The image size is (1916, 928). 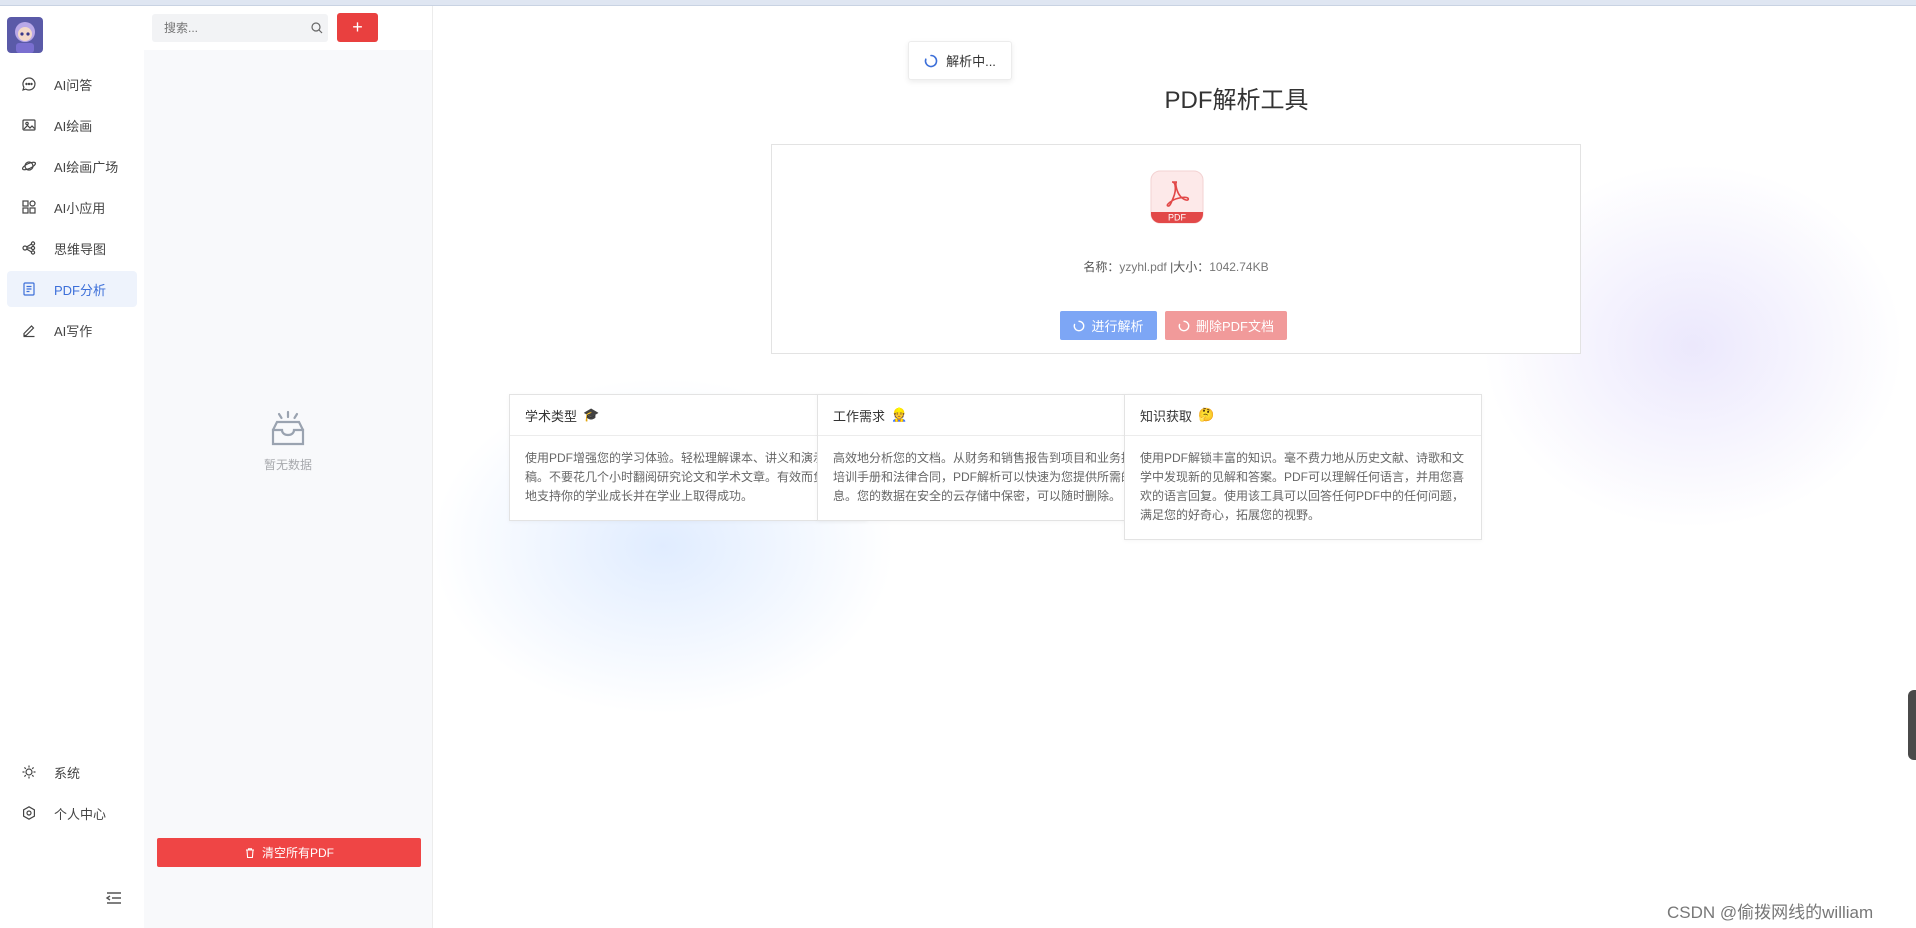 What do you see at coordinates (1303, 415) in the screenshot?
I see `feature-card-header: 知识获取 🤔` at bounding box center [1303, 415].